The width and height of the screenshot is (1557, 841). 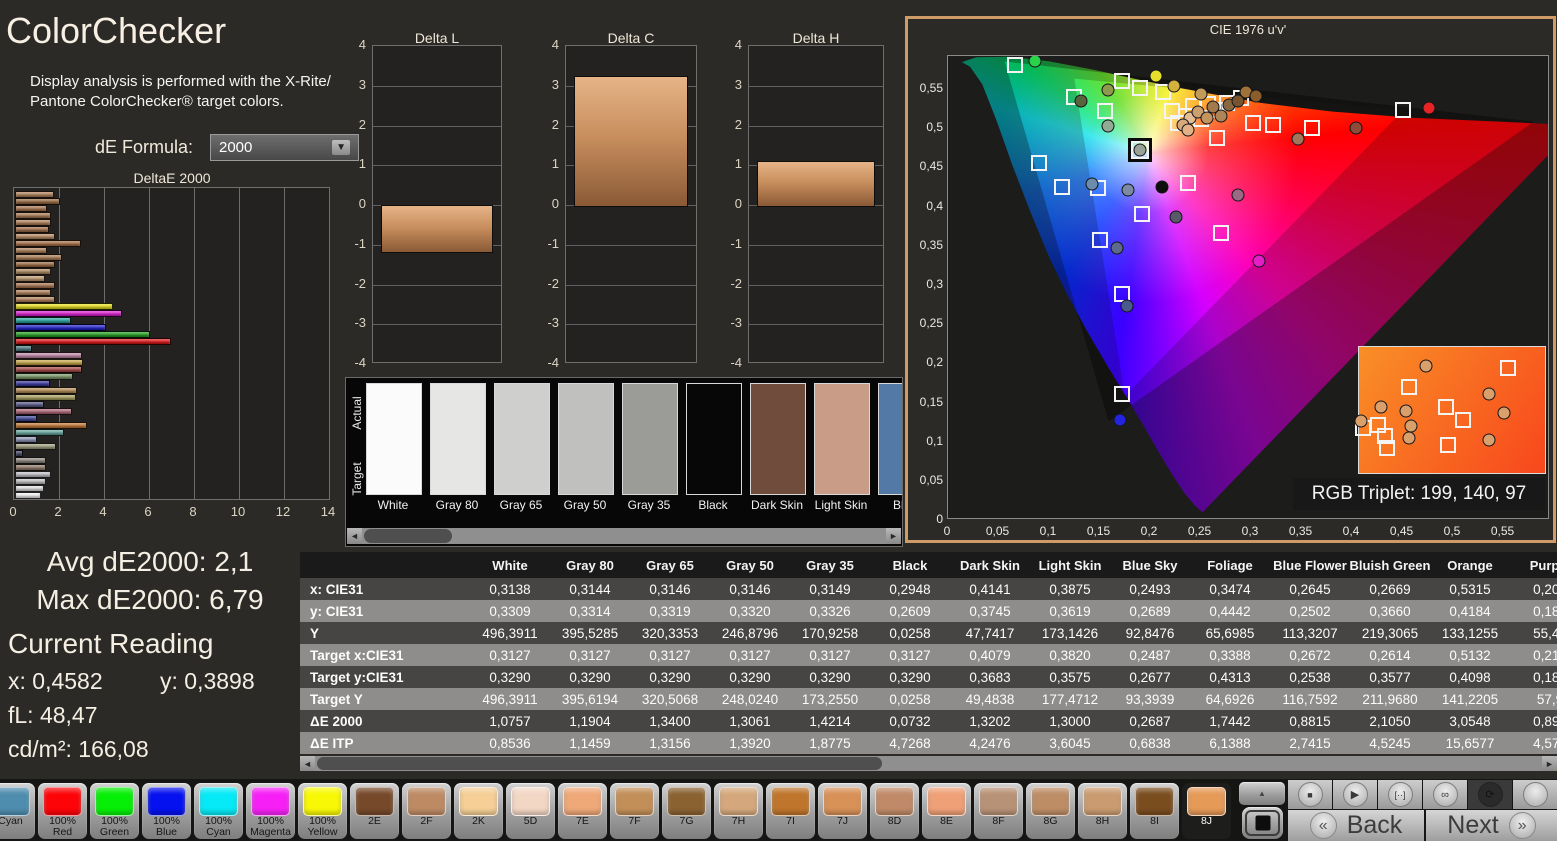 What do you see at coordinates (478, 811) in the screenshot?
I see `patch-button-2k: 2K` at bounding box center [478, 811].